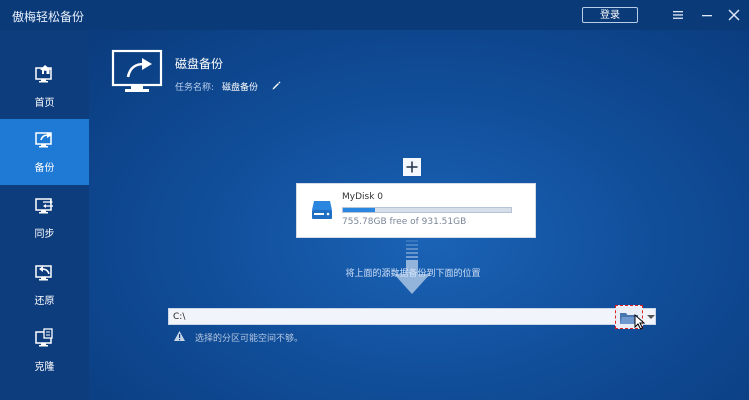  What do you see at coordinates (276, 85) in the screenshot?
I see `edit-icon` at bounding box center [276, 85].